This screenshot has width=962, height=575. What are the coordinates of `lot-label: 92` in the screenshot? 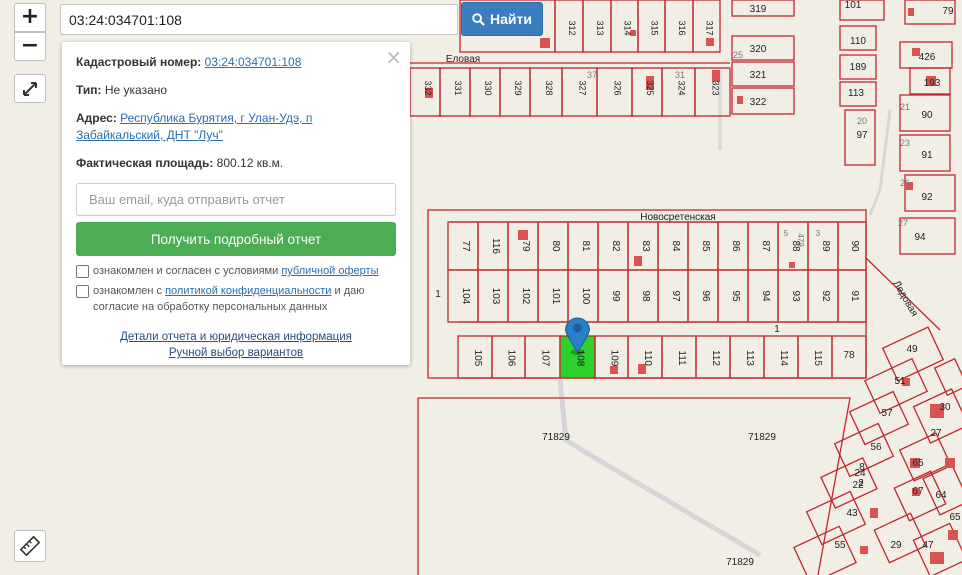 It's located at (825, 296).